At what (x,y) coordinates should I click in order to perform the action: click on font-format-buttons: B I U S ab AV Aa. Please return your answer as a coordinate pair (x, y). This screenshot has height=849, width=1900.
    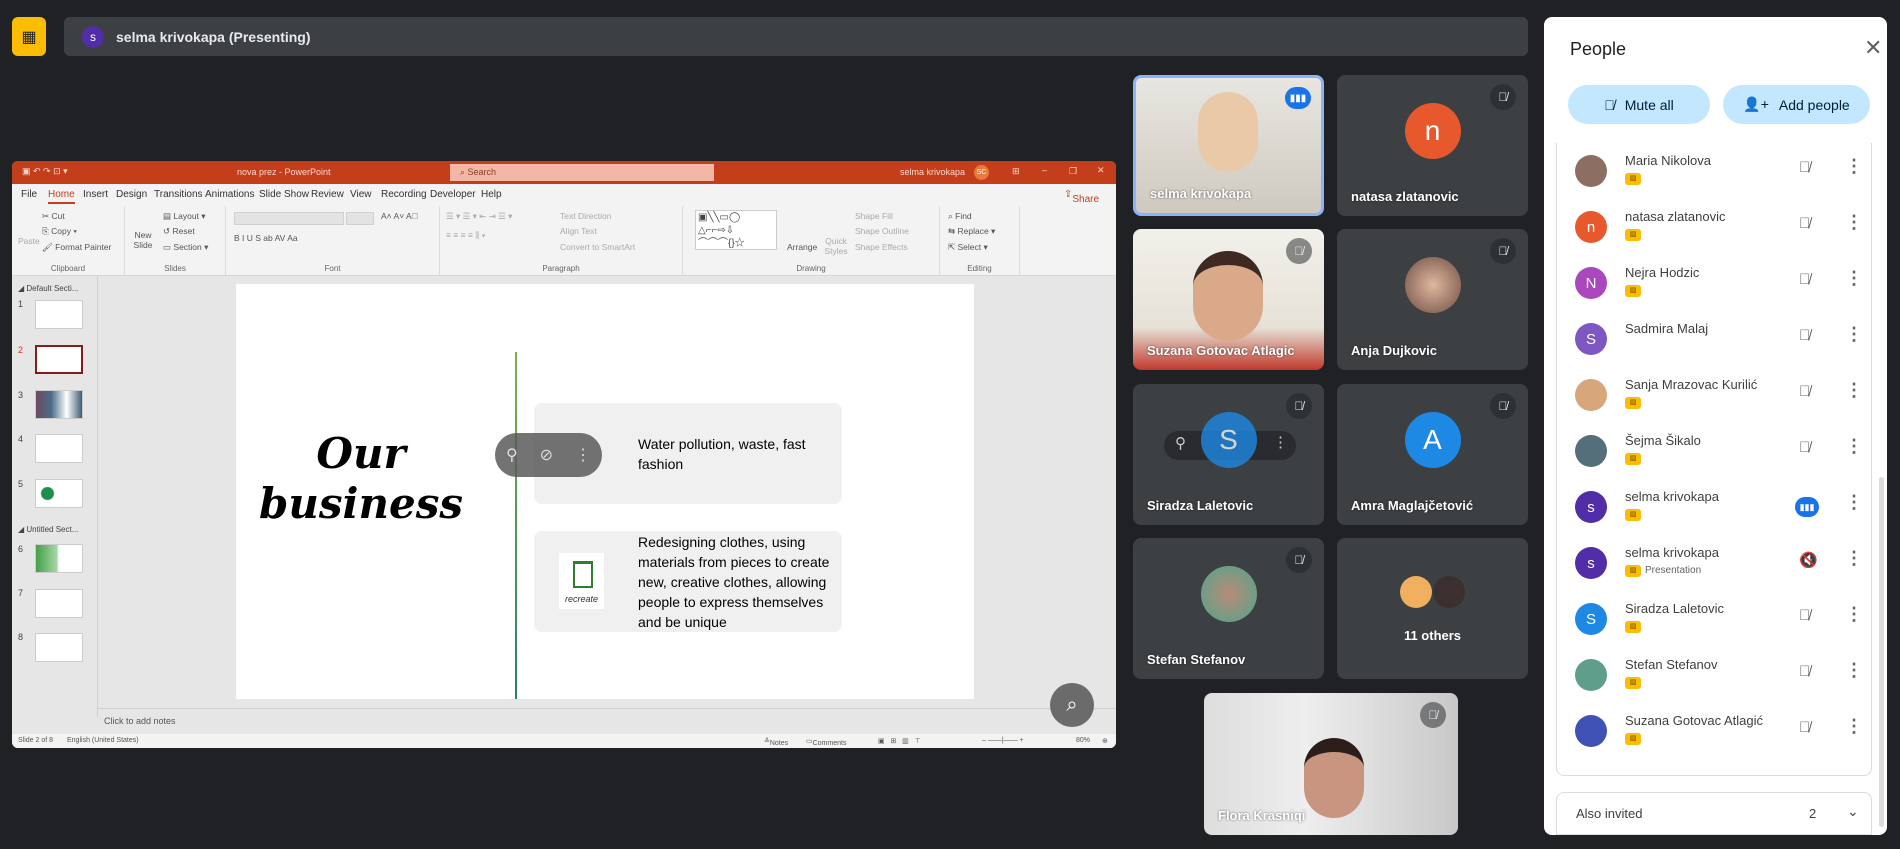
    Looking at the image, I should click on (266, 238).